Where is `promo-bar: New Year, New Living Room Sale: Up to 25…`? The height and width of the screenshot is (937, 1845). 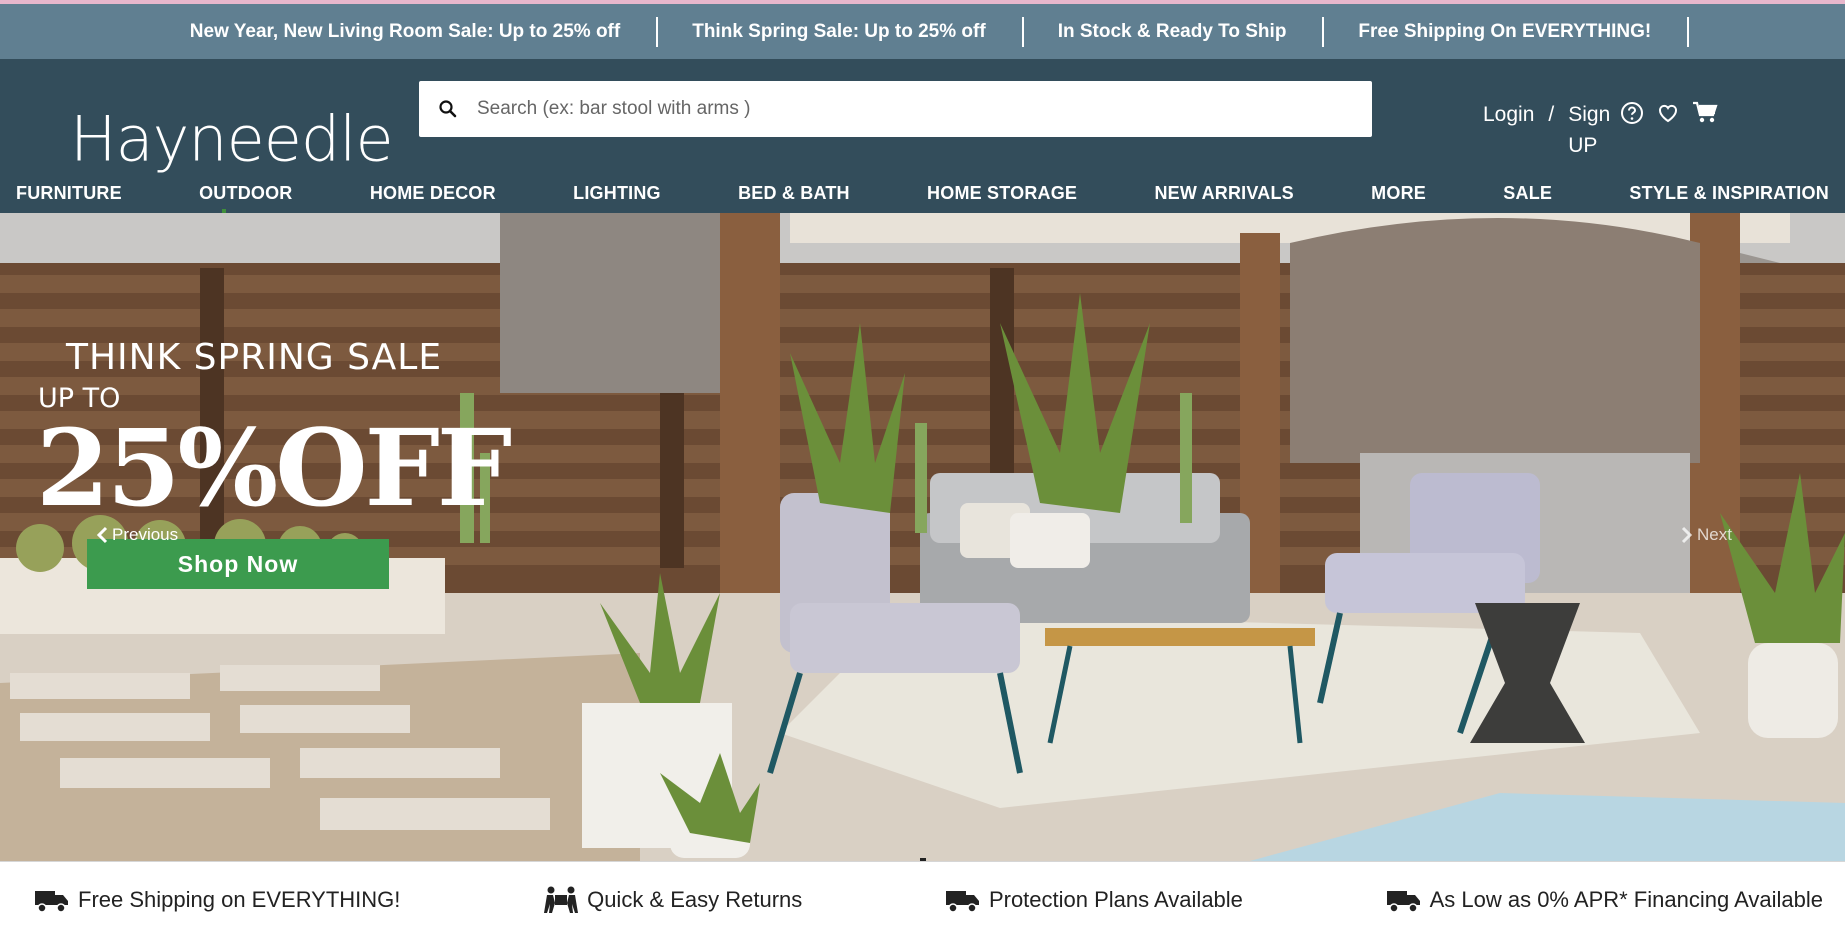
promo-bar: New Year, New Living Room Sale: Up to 25… is located at coordinates (922, 31).